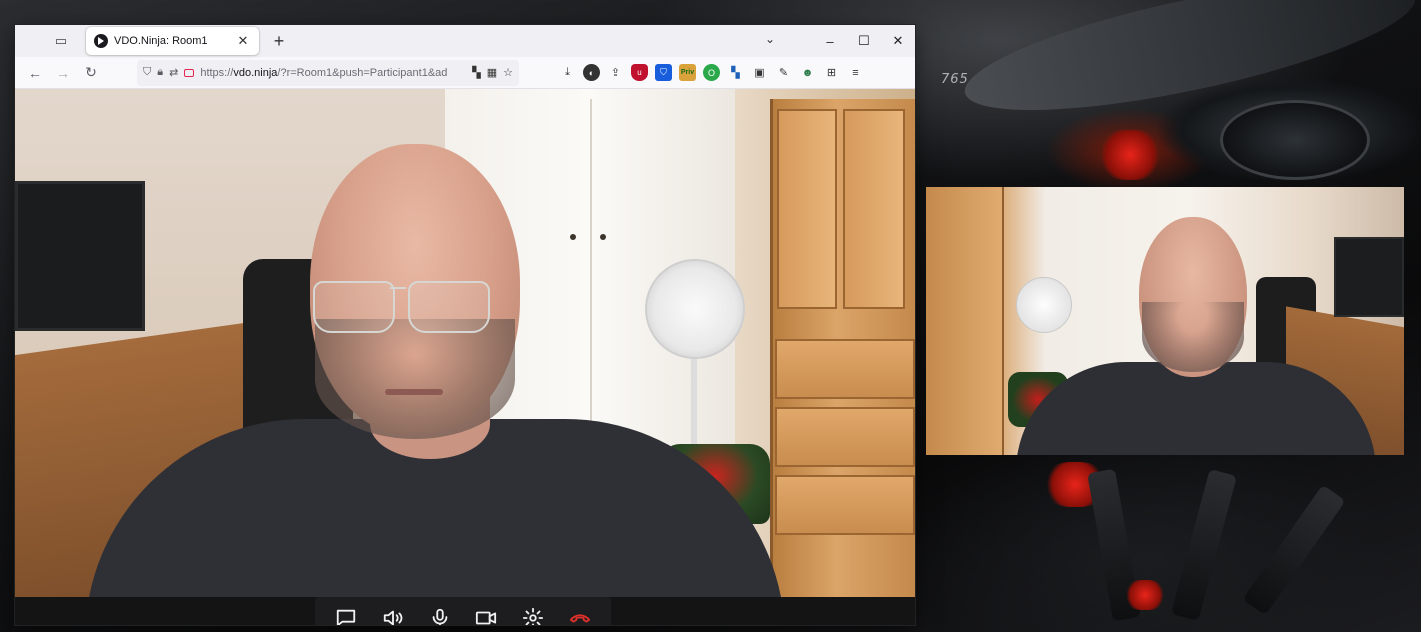  I want to click on wallpaper-mirror, so click(1295, 140).